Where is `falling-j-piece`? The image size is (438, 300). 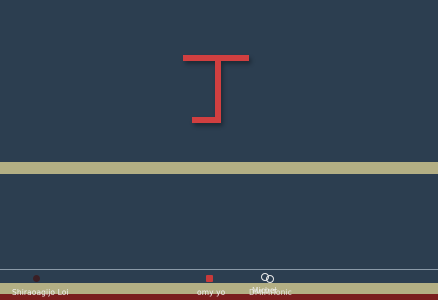 falling-j-piece is located at coordinates (216, 89).